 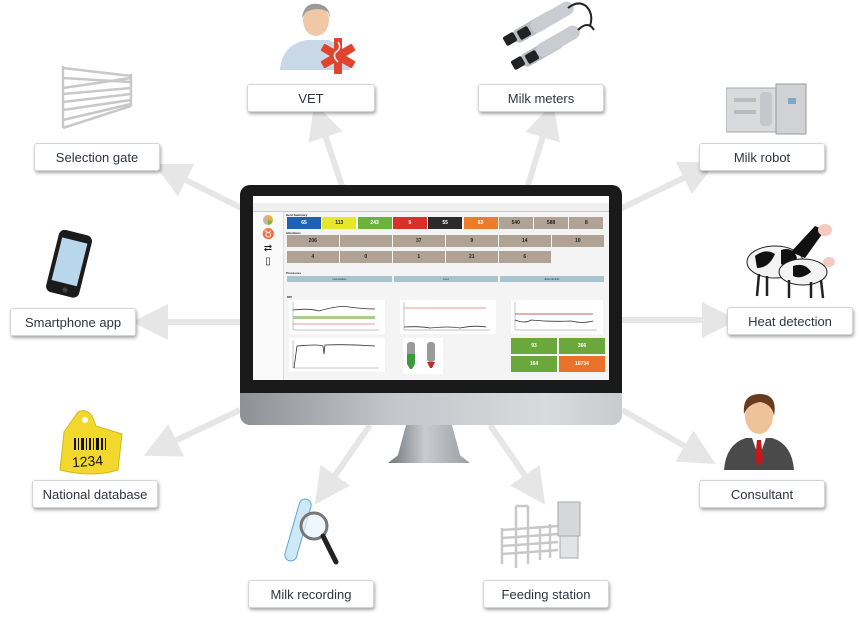 I want to click on attention-tile: 37, so click(x=419, y=241).